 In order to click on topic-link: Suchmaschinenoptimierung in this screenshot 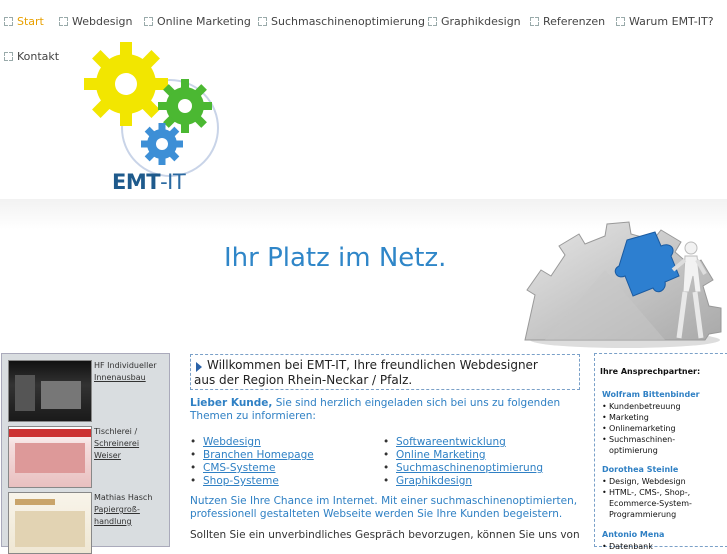, I will do `click(463, 468)`.